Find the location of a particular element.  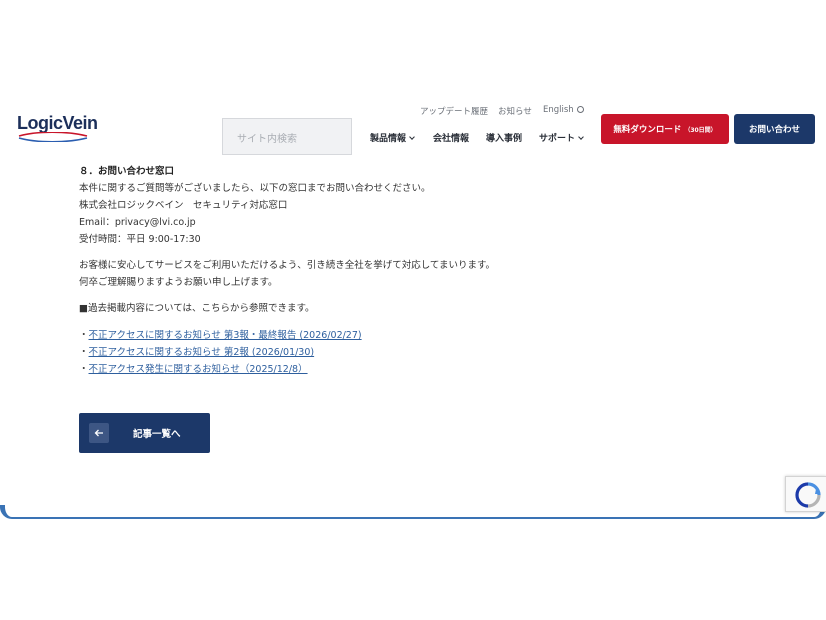

nav-item-label: 会社情報 is located at coordinates (451, 139).